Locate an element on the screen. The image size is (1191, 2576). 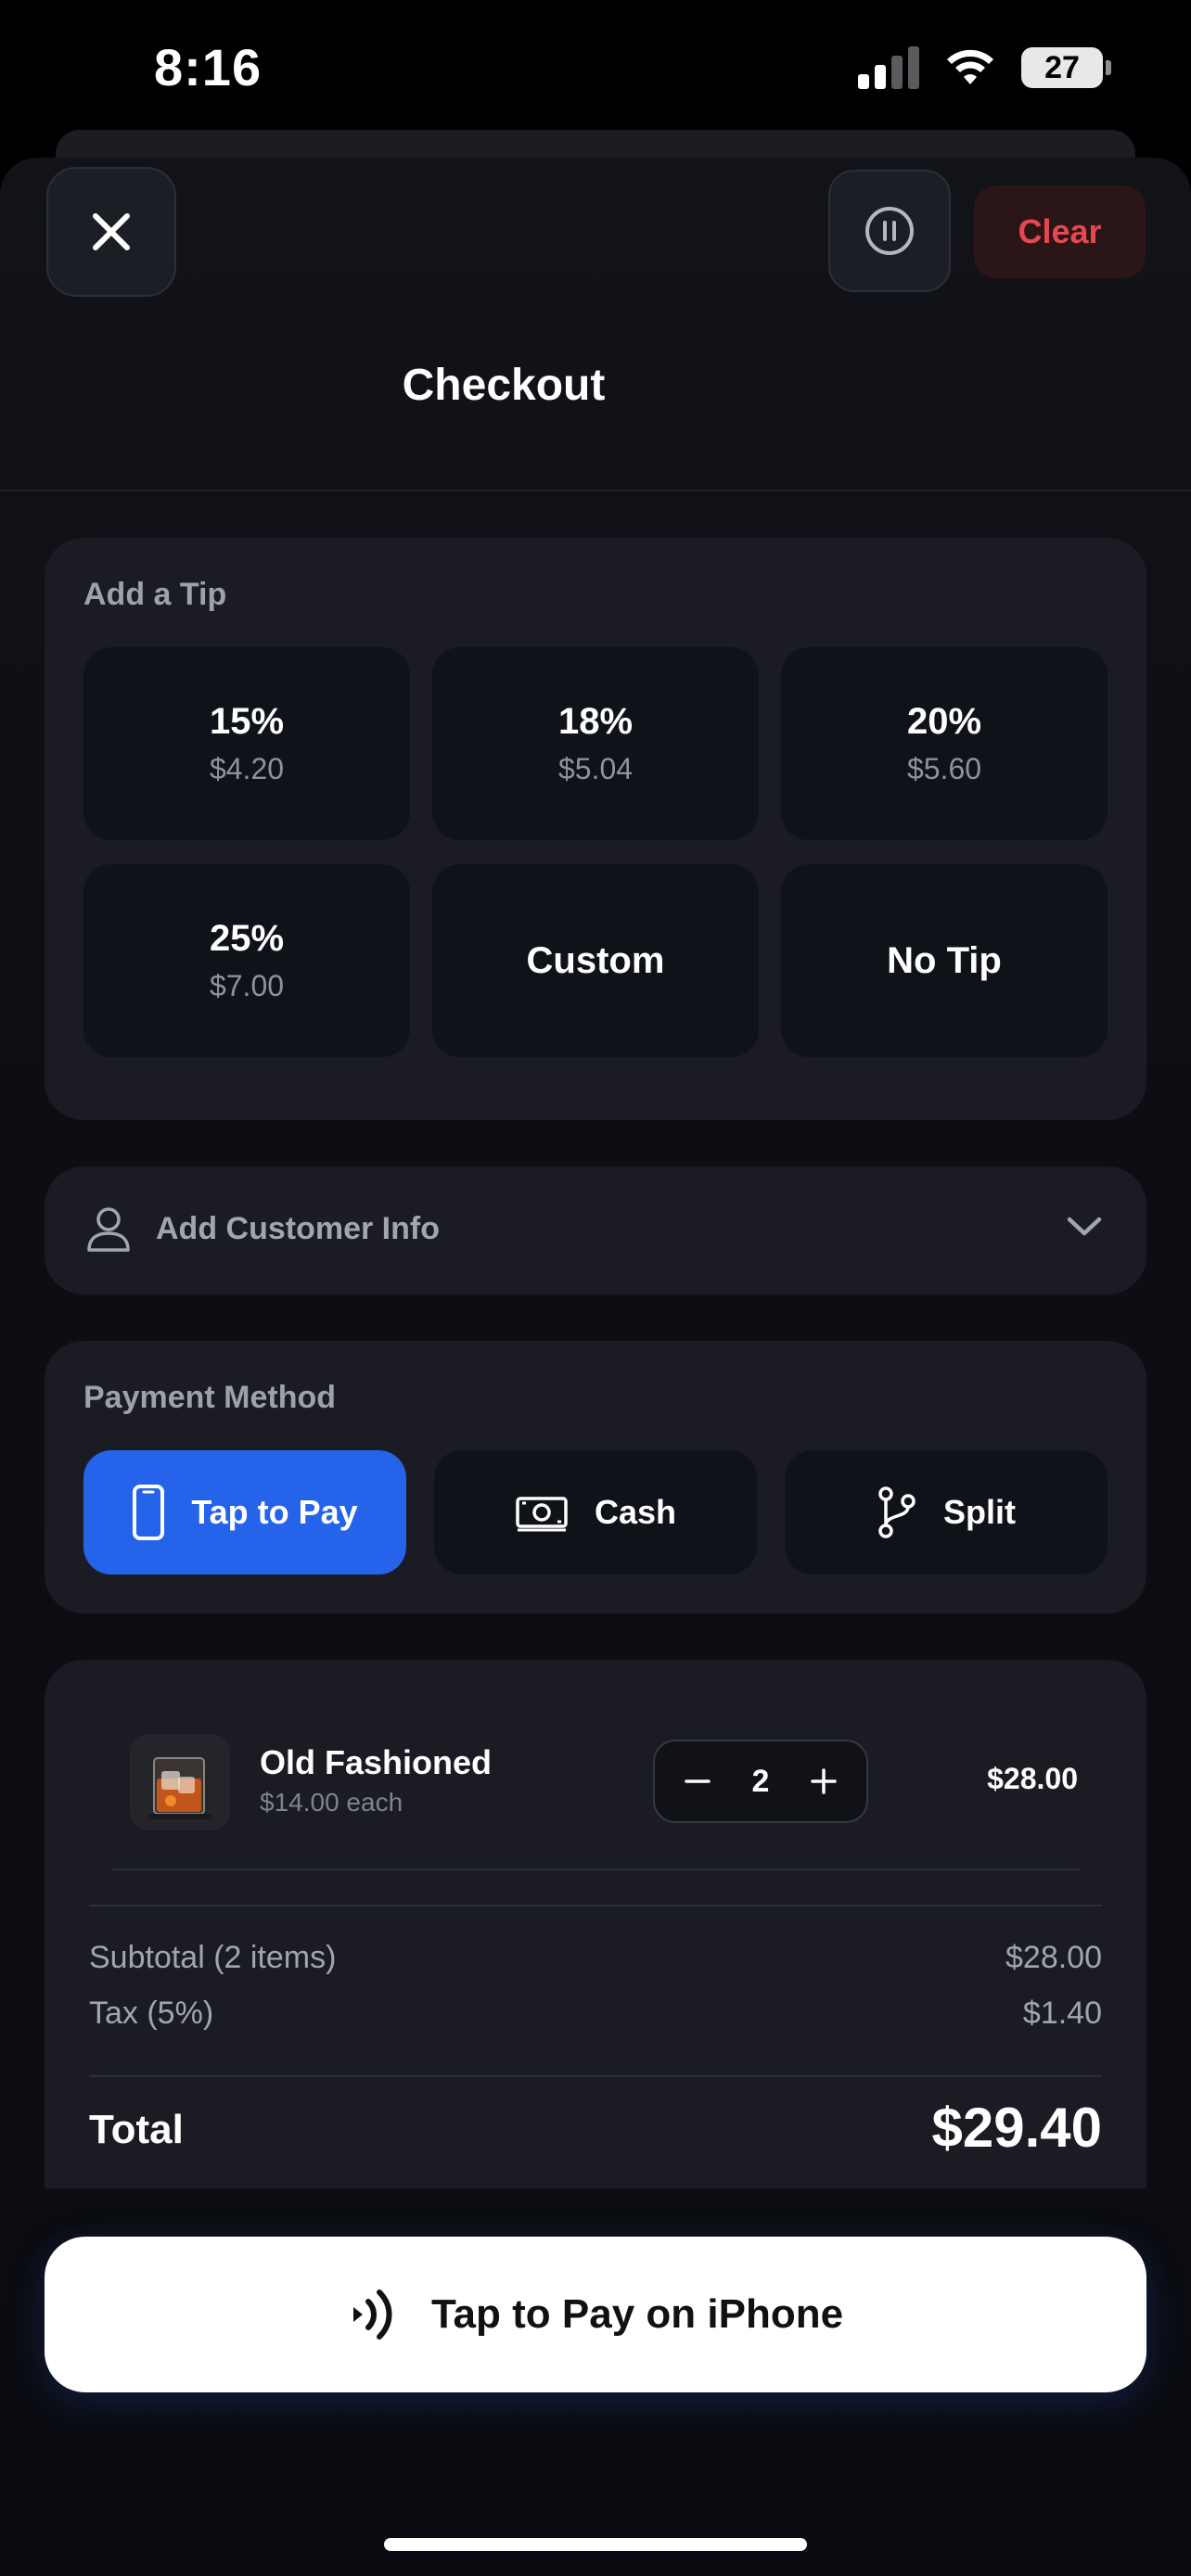
tip-none-label: No Tip is located at coordinates (944, 960).